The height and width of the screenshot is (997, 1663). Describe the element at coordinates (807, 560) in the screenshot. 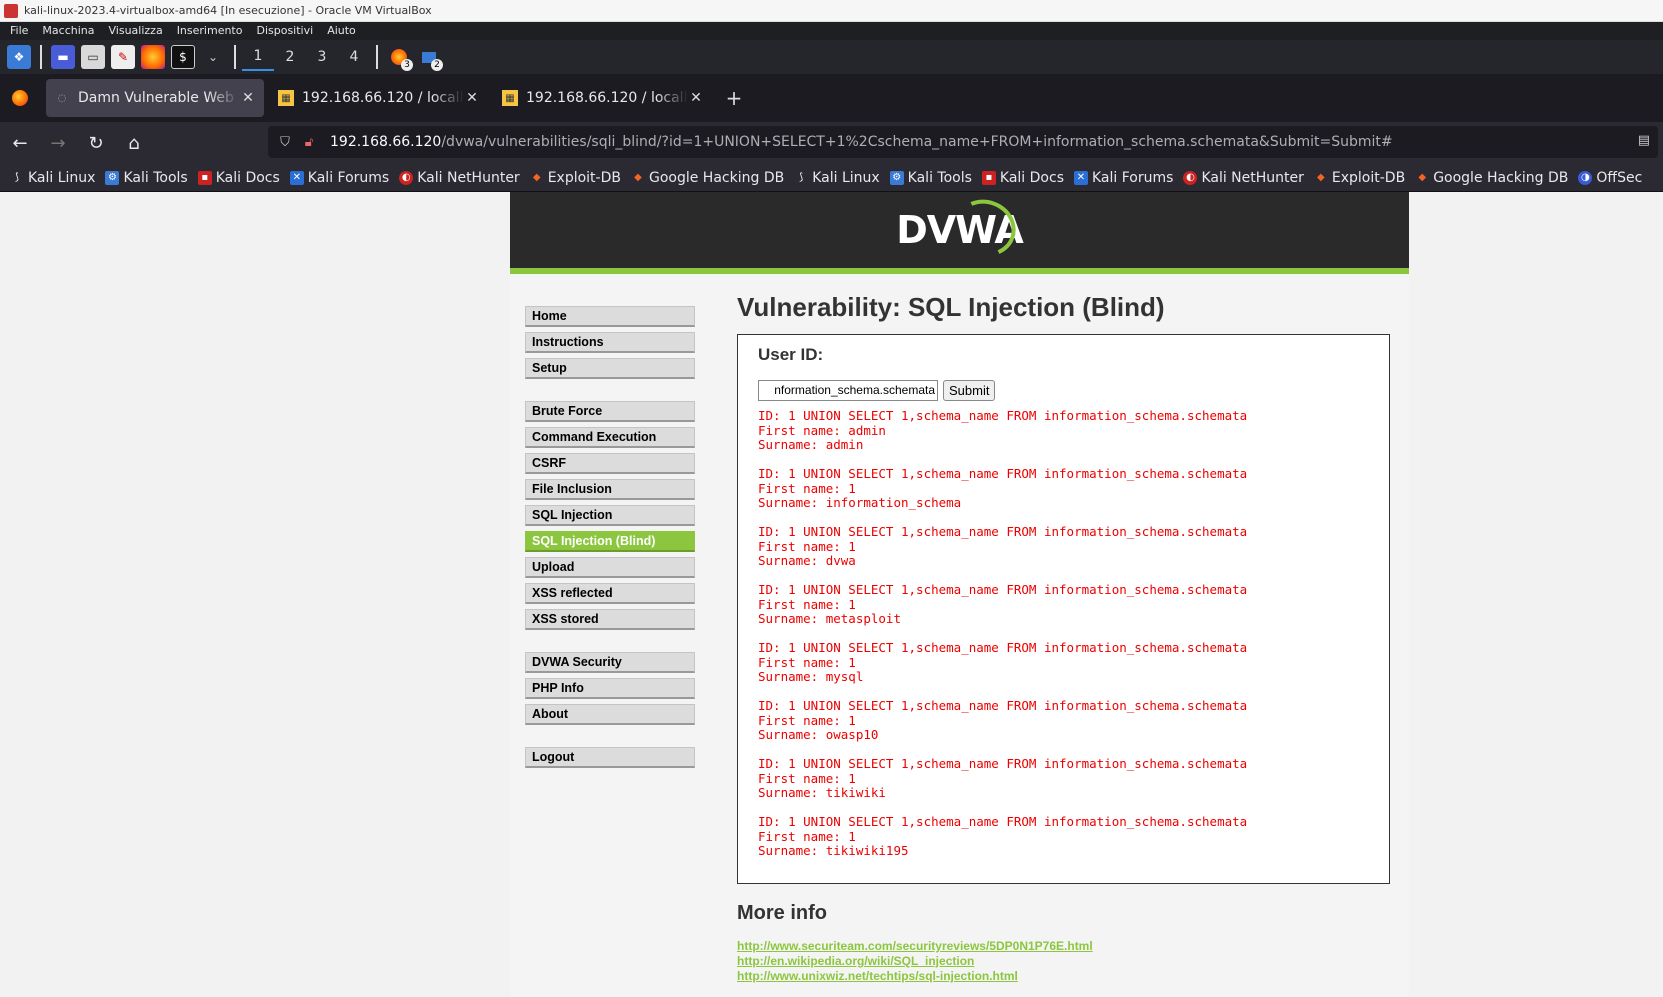

I see `result-surname: Surname: dvwa` at that location.